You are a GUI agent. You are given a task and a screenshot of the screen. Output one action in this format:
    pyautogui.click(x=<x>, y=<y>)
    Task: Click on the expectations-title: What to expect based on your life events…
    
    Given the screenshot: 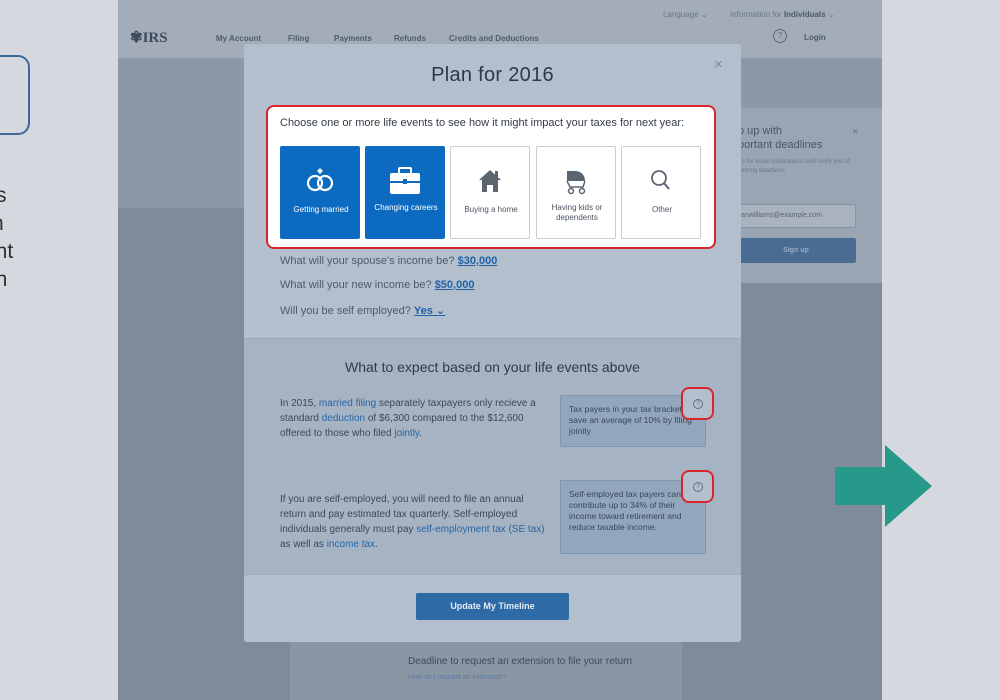 What is the action you would take?
    pyautogui.click(x=492, y=367)
    